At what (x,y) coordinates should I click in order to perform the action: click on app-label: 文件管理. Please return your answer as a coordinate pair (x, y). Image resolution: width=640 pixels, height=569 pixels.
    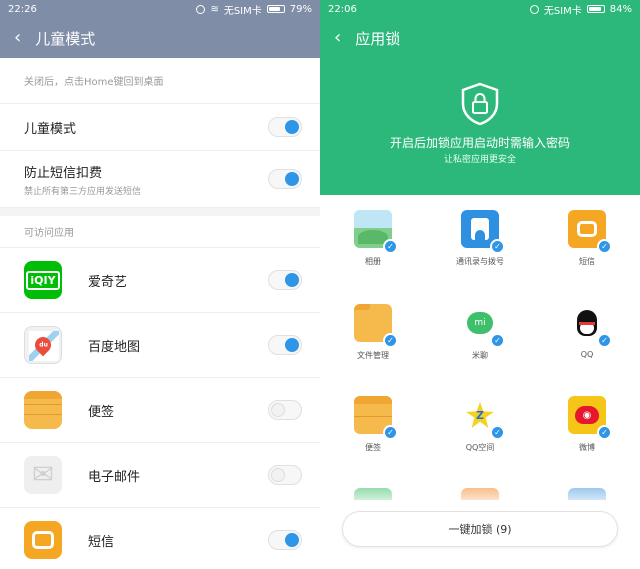
    Looking at the image, I should click on (373, 355).